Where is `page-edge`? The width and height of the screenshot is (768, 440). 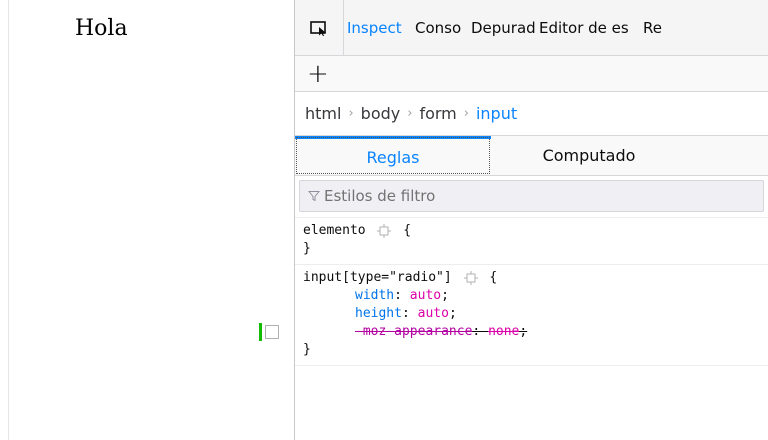 page-edge is located at coordinates (8, 220).